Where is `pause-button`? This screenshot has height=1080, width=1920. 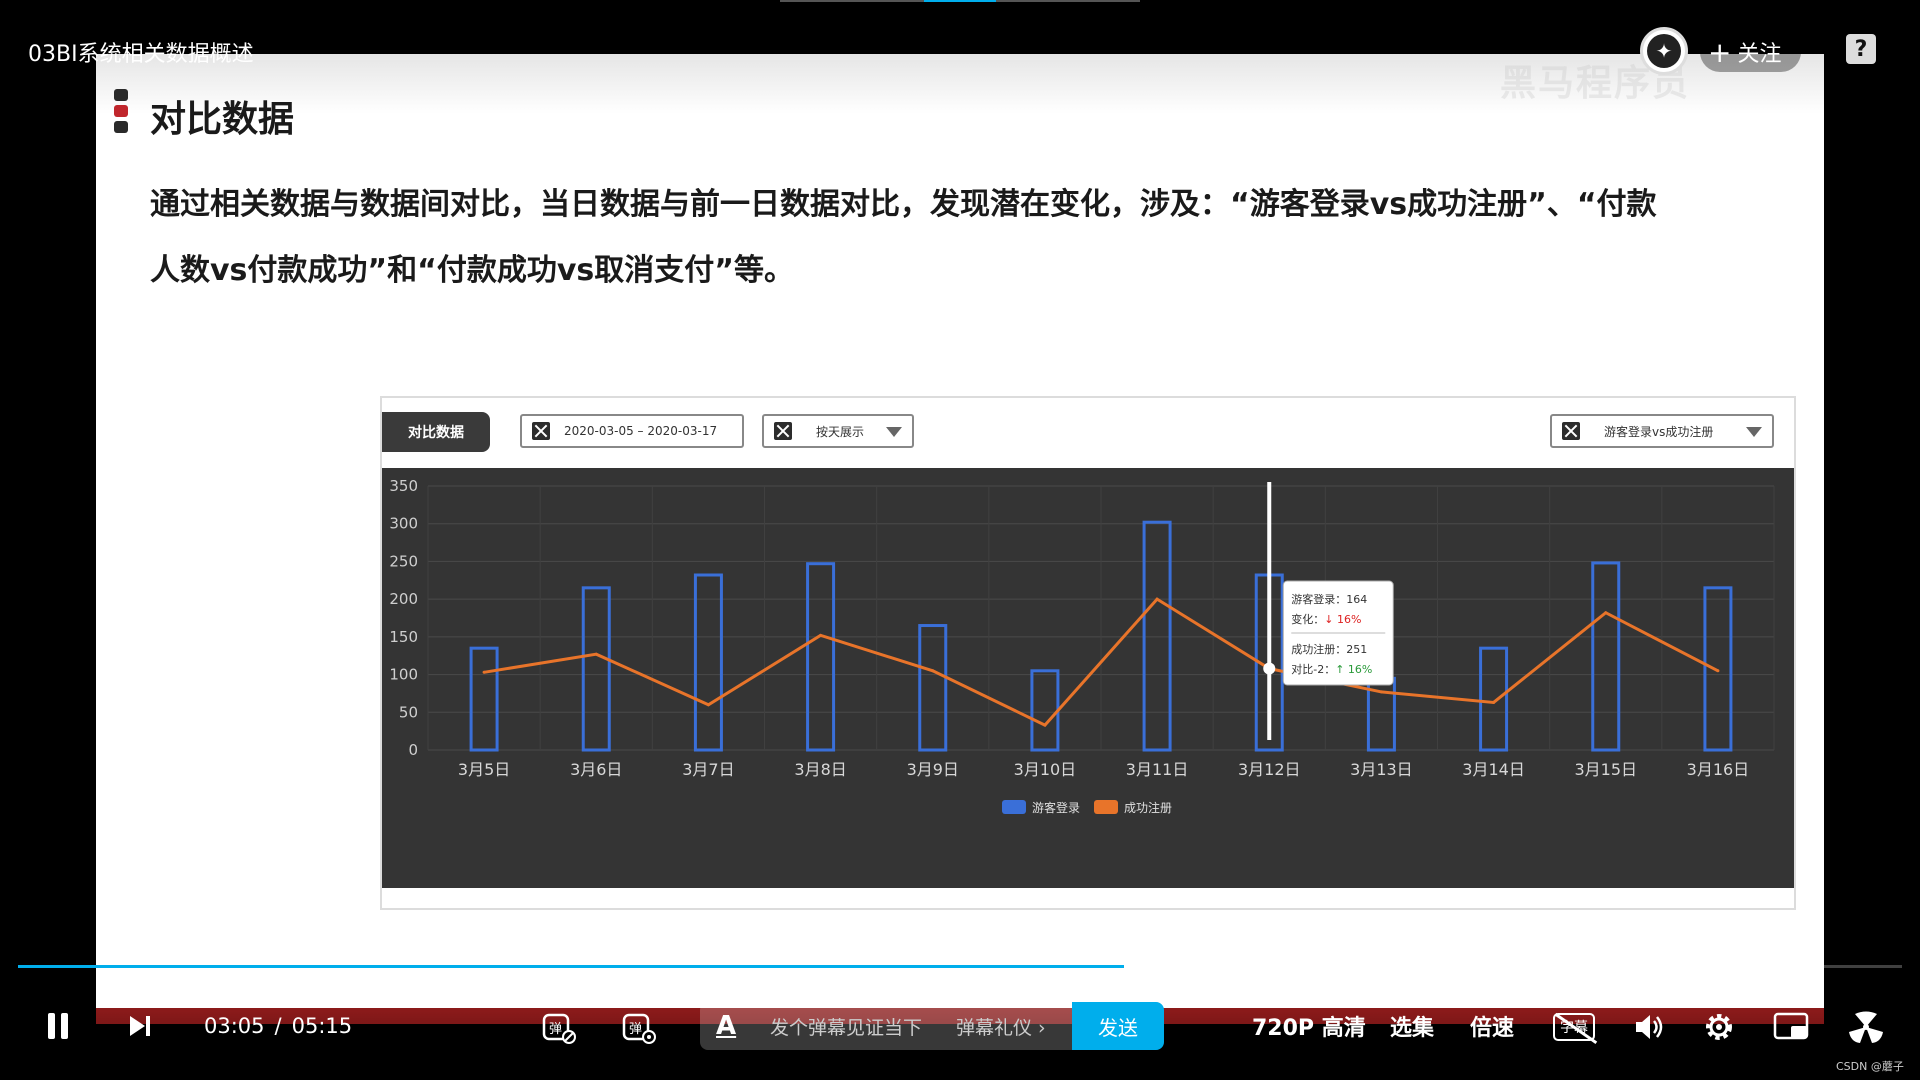
pause-button is located at coordinates (58, 1026).